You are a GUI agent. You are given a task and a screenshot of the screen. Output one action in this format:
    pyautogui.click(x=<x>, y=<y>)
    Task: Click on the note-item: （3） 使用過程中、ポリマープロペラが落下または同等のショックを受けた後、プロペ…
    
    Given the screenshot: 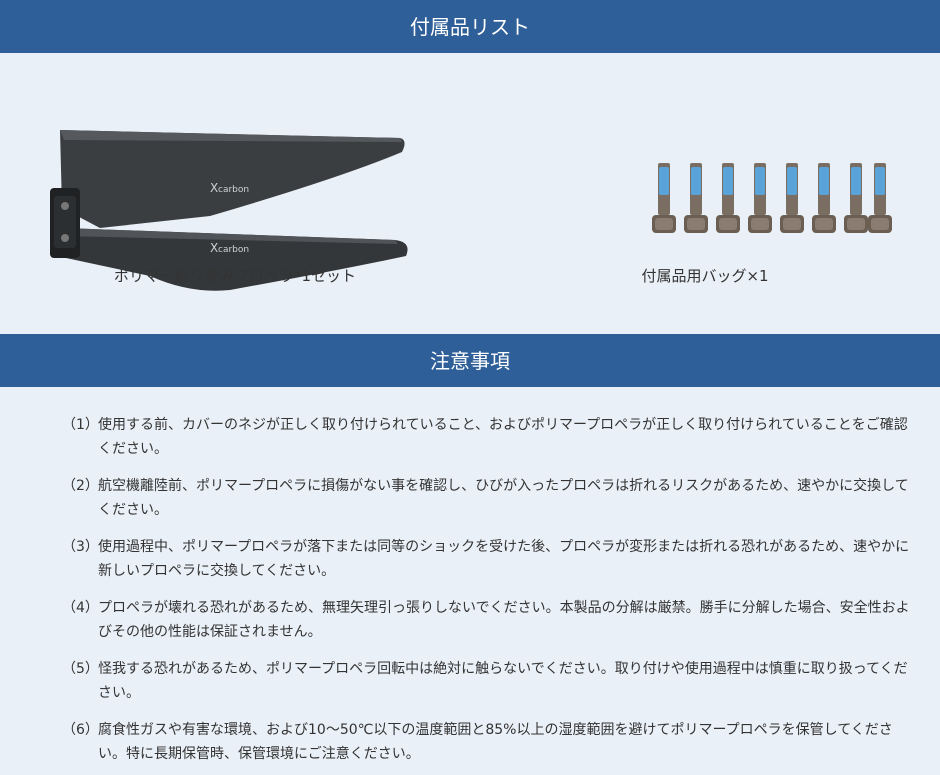 What is the action you would take?
    pyautogui.click(x=486, y=559)
    